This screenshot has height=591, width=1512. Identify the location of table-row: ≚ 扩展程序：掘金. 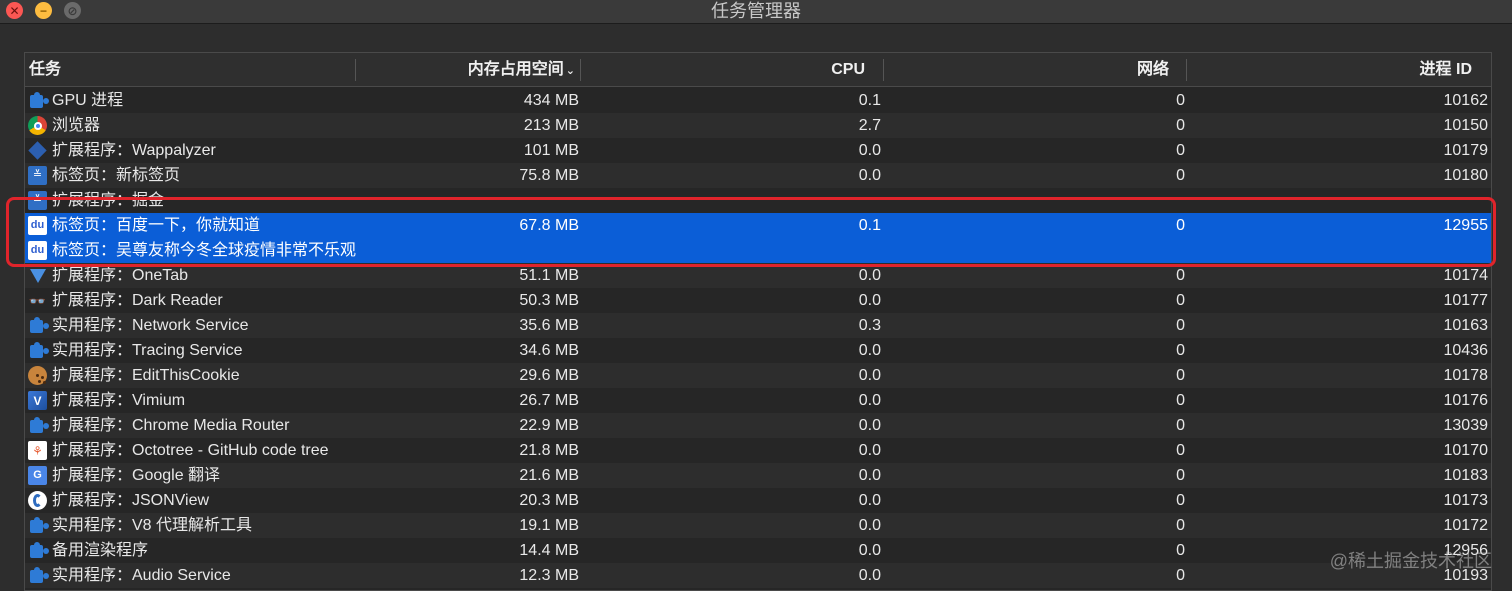
(758, 200).